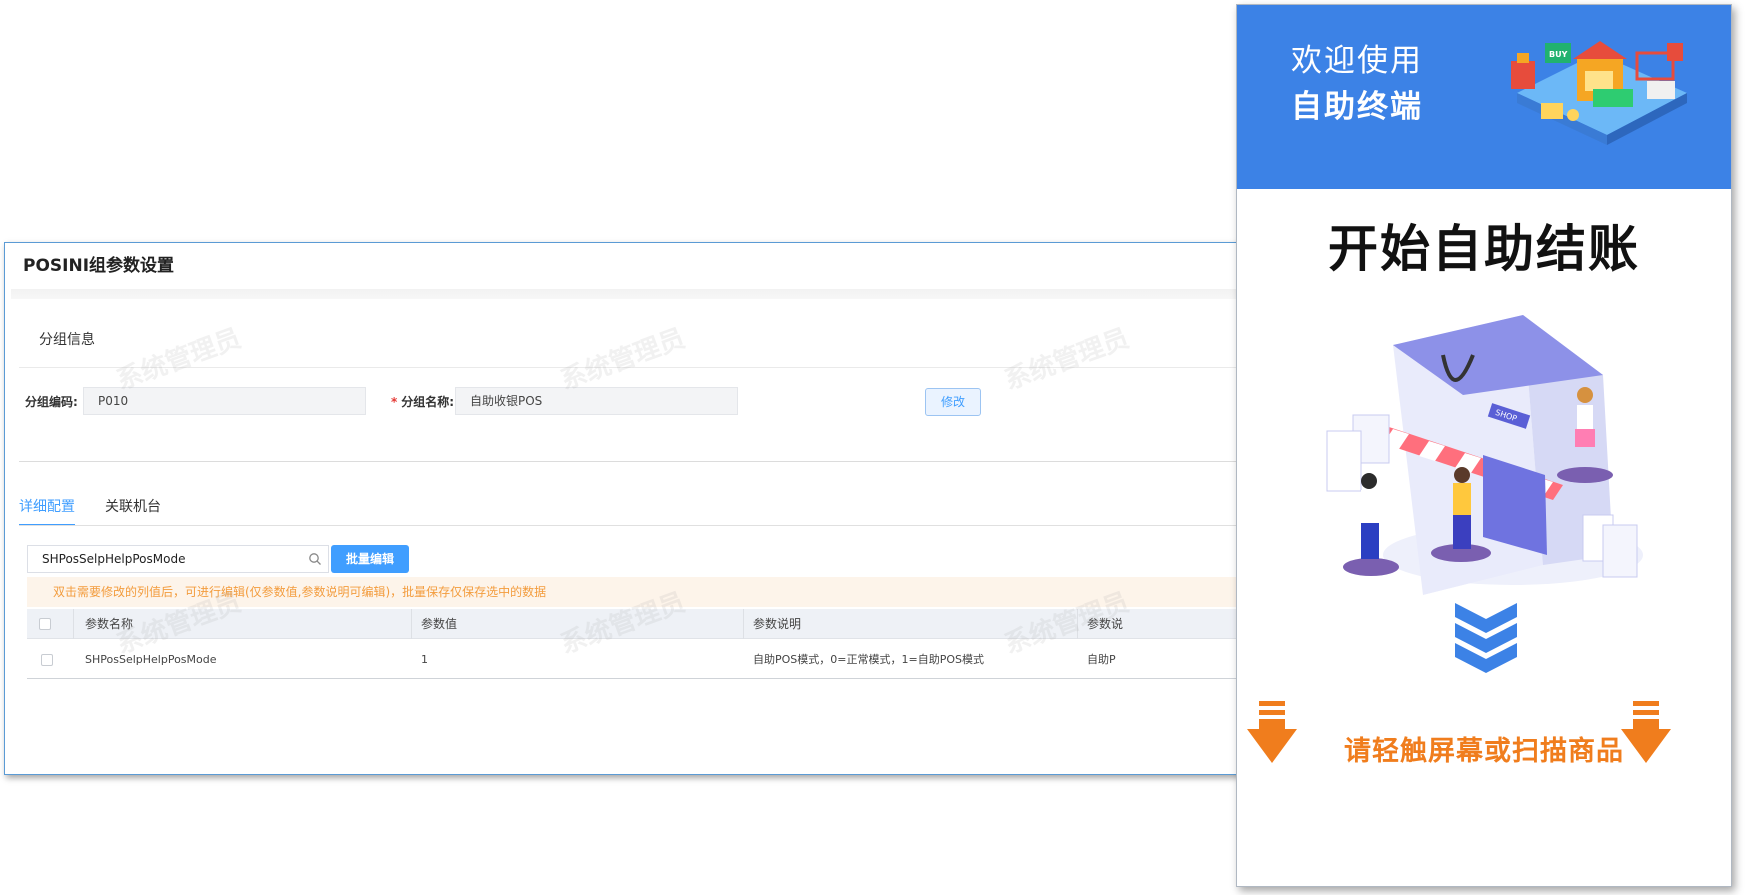  Describe the element at coordinates (1484, 455) in the screenshot. I see `shop-scene-illustration: SHOP` at that location.